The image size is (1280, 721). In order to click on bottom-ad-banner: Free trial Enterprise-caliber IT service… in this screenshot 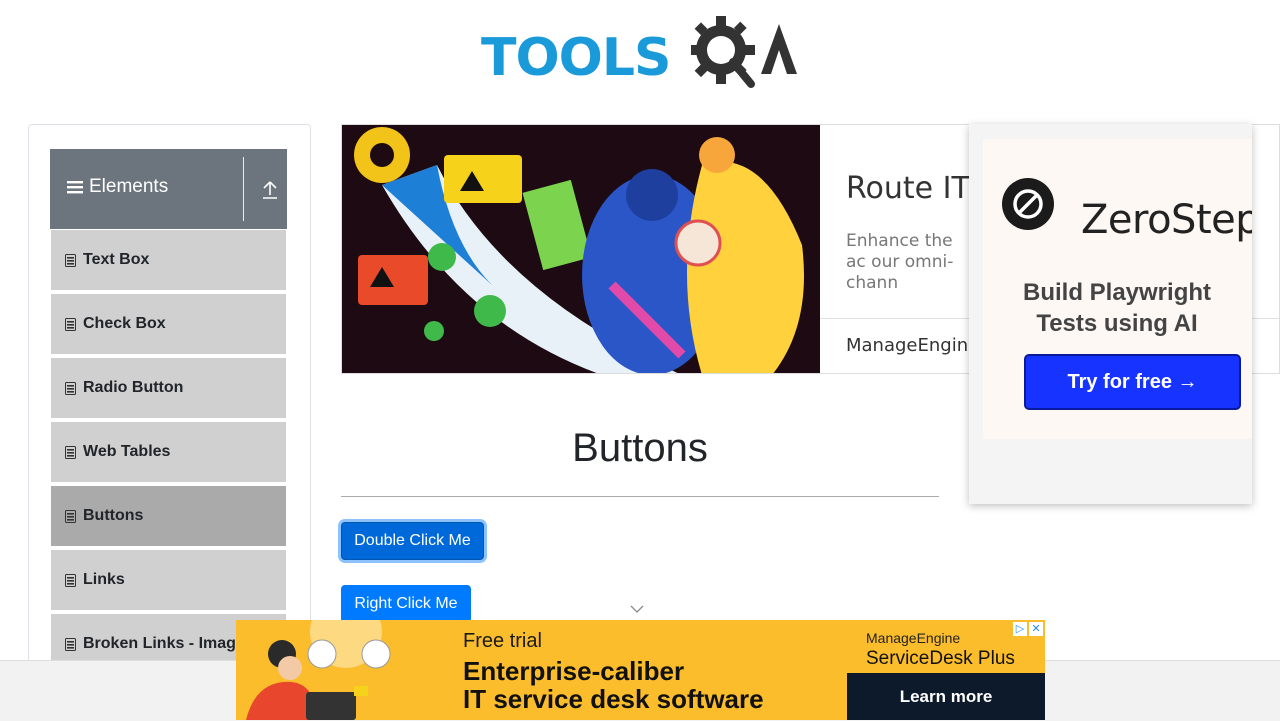, I will do `click(640, 670)`.